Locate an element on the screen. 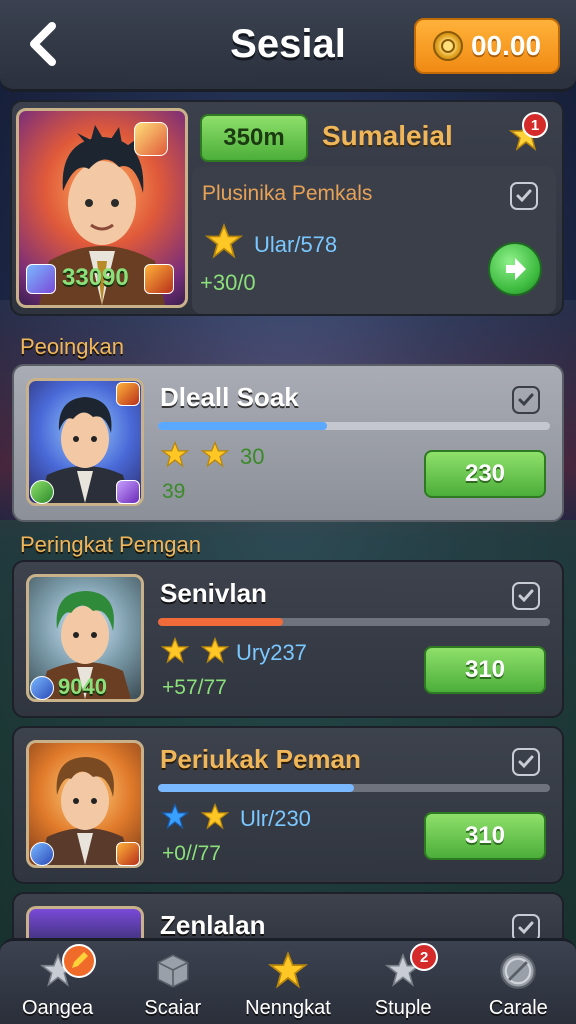 This screenshot has width=576, height=1024. nav-label: Oangea is located at coordinates (58, 1008).